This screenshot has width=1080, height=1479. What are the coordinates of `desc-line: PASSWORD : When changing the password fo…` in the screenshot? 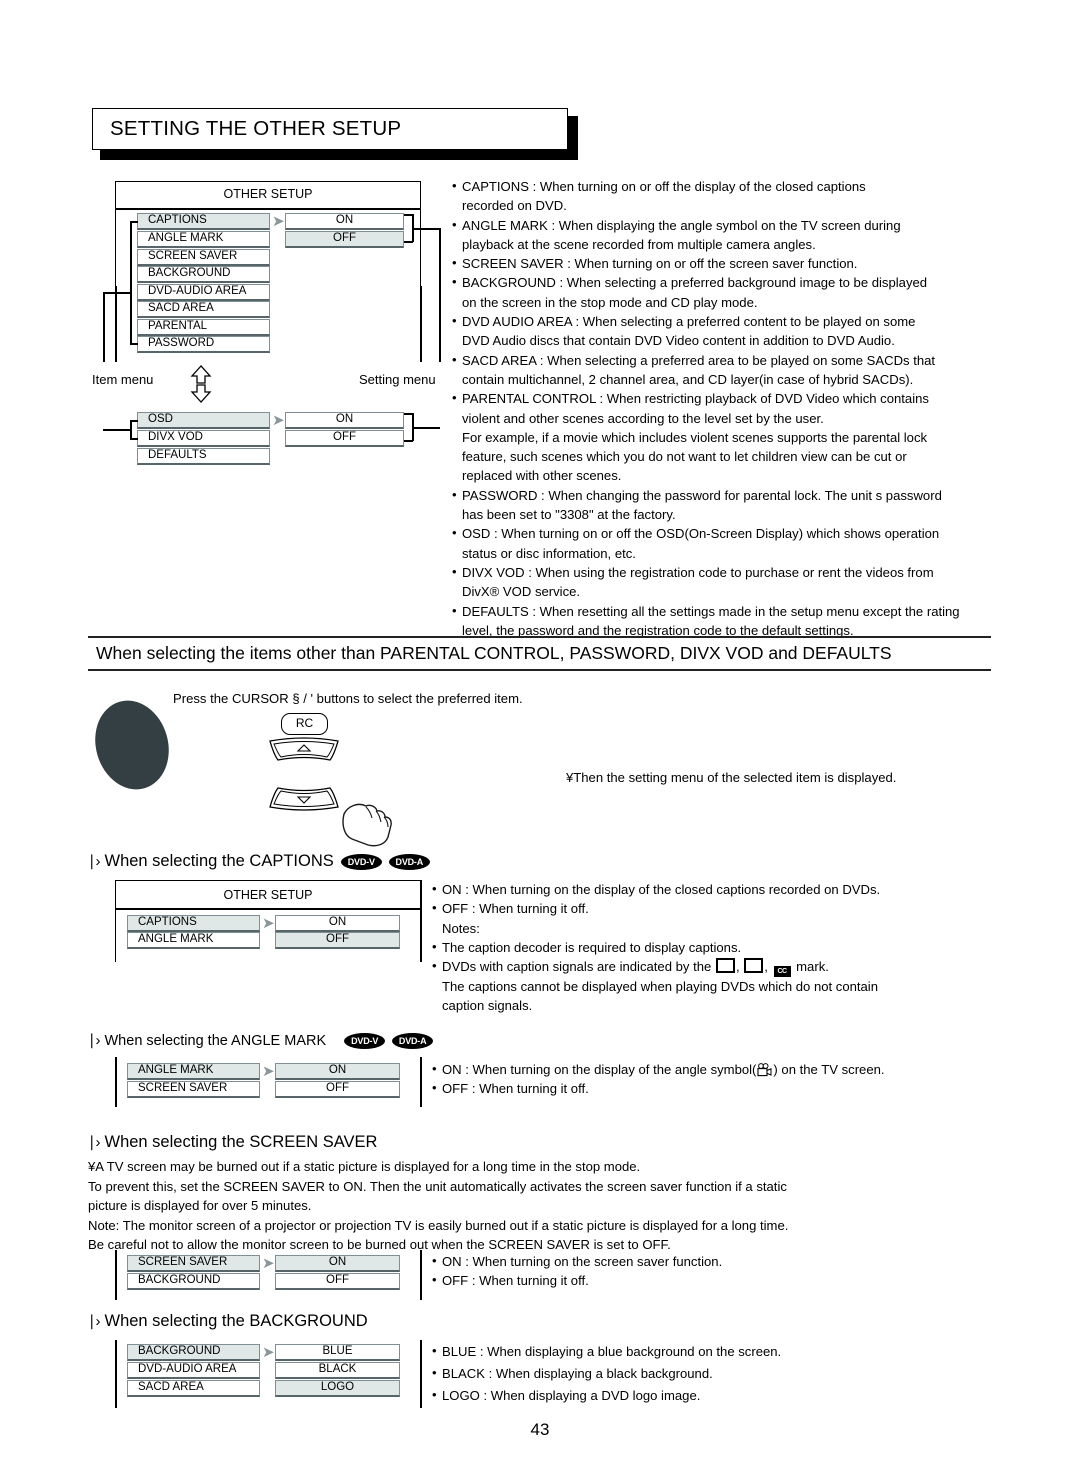 It's located at (717, 495).